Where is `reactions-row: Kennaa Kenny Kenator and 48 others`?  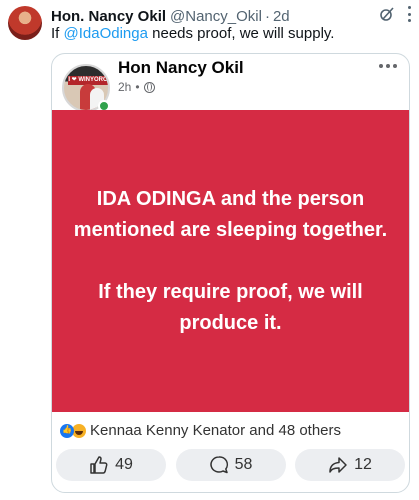
reactions-row: Kennaa Kenny Kenator and 48 others is located at coordinates (200, 430).